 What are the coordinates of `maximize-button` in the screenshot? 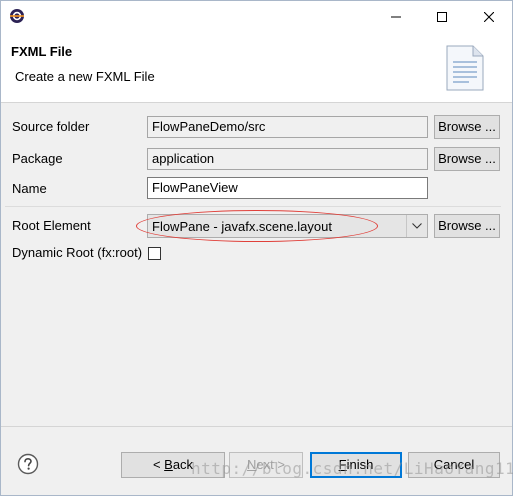 It's located at (442, 16).